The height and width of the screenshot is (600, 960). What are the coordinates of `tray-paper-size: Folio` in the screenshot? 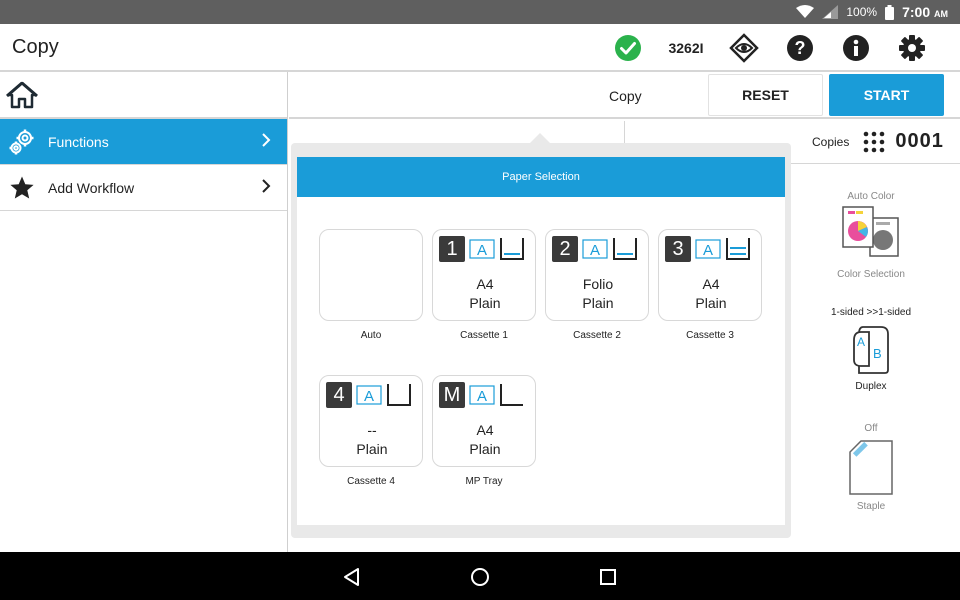 It's located at (598, 284).